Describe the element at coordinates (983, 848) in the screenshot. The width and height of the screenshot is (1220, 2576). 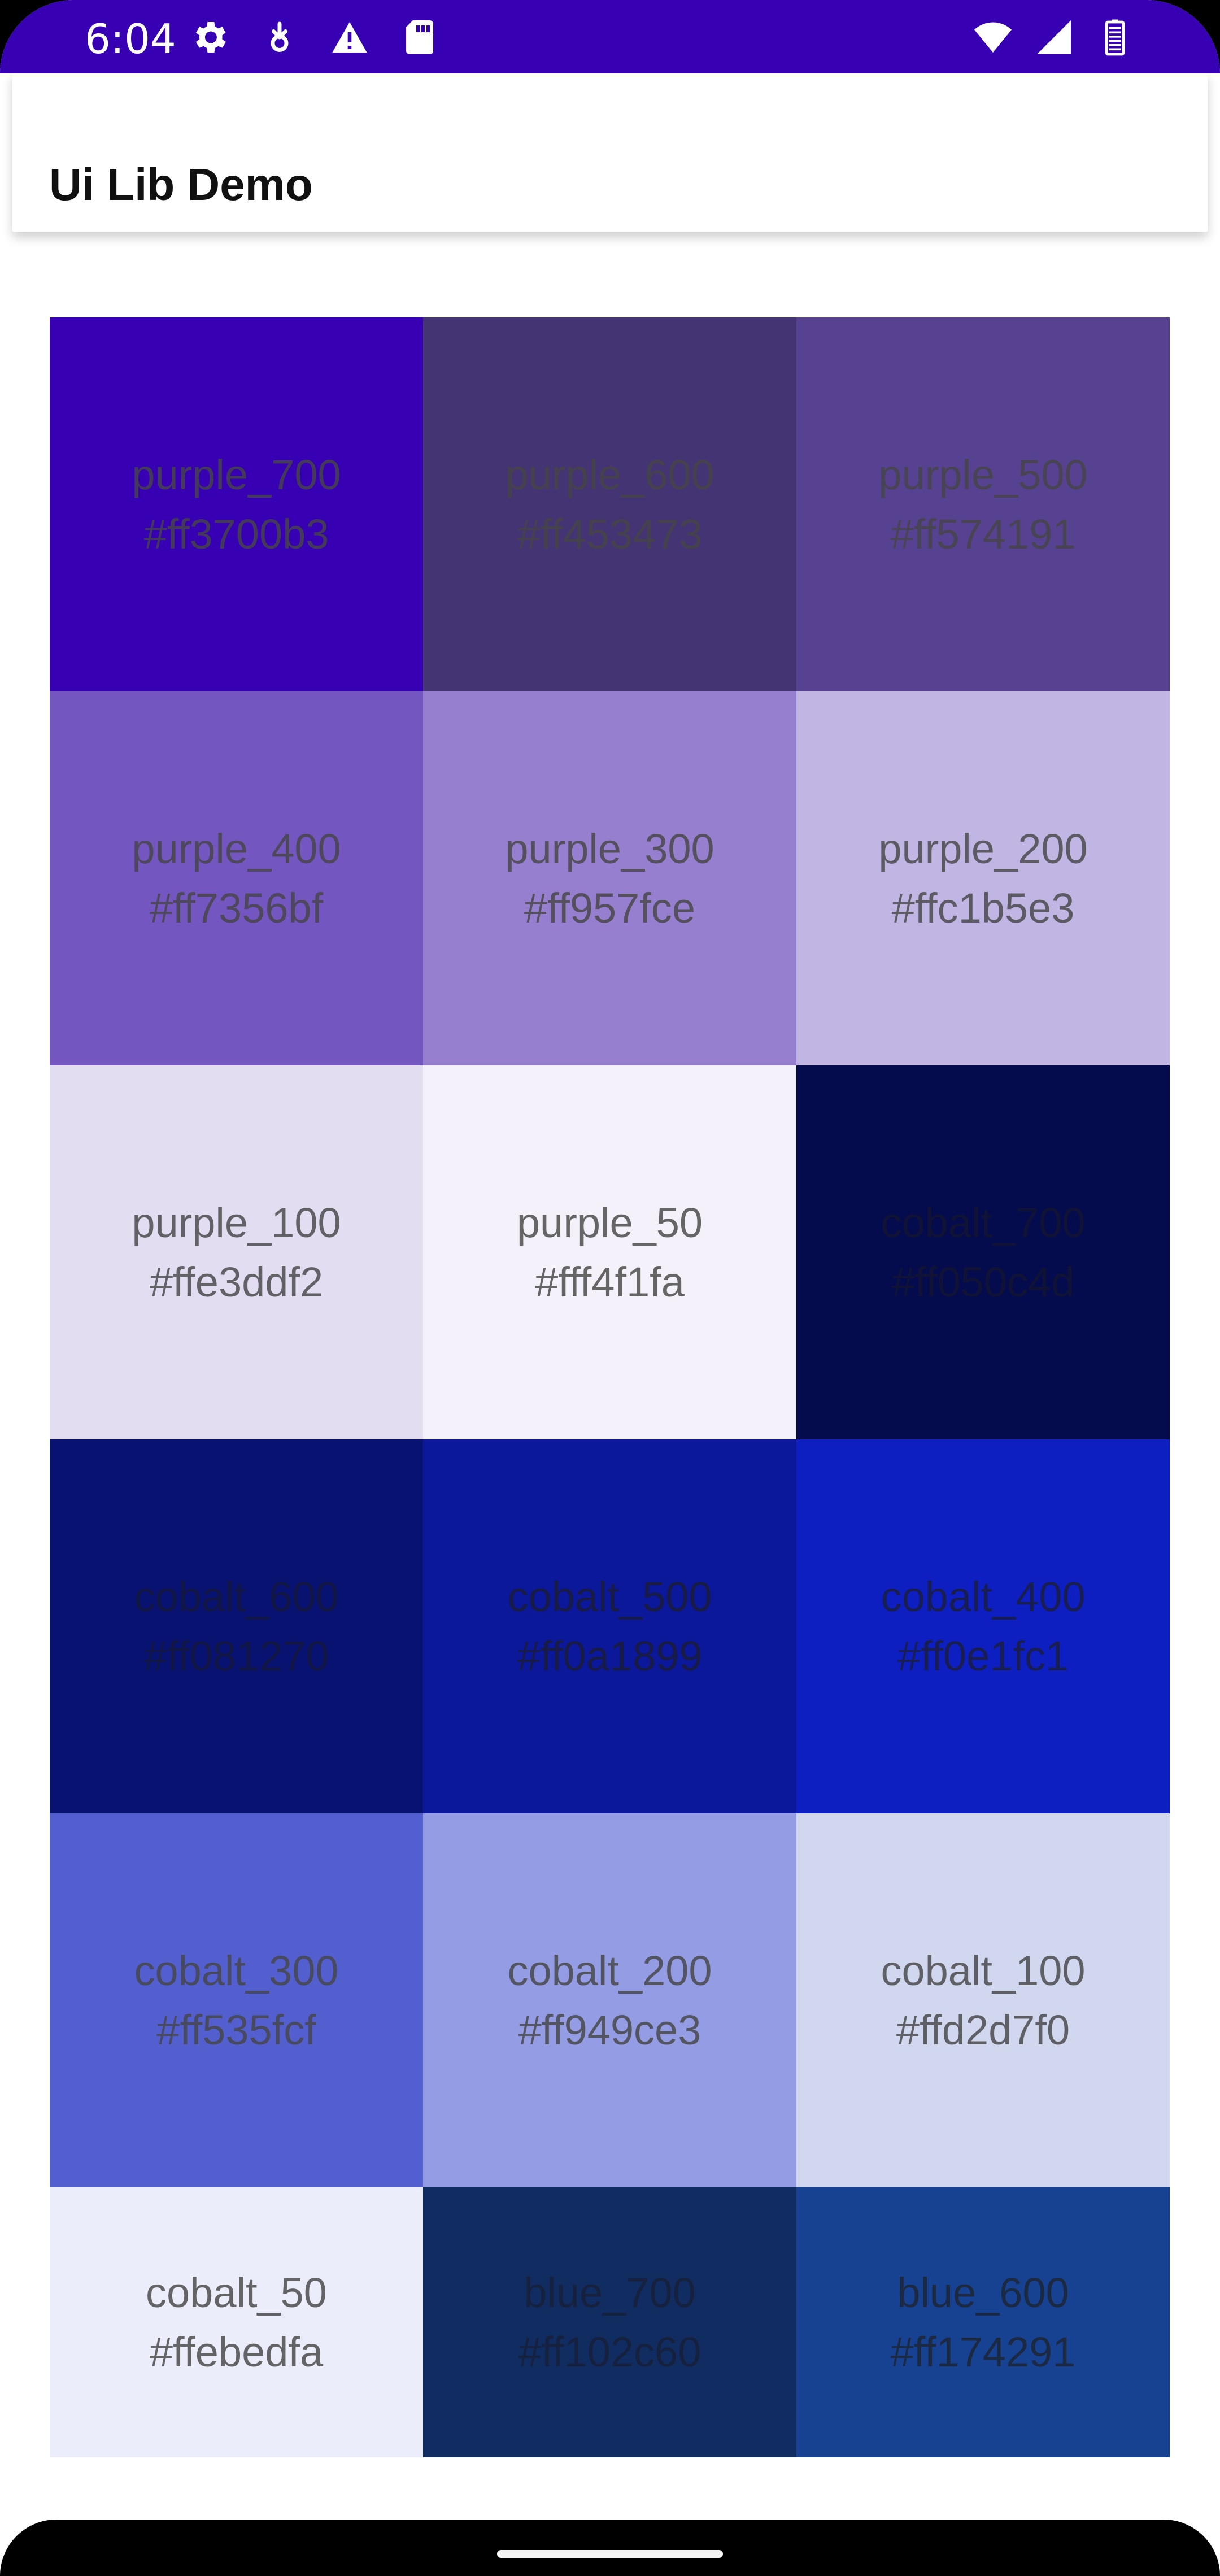
I see `swatch-name: purple_200` at that location.